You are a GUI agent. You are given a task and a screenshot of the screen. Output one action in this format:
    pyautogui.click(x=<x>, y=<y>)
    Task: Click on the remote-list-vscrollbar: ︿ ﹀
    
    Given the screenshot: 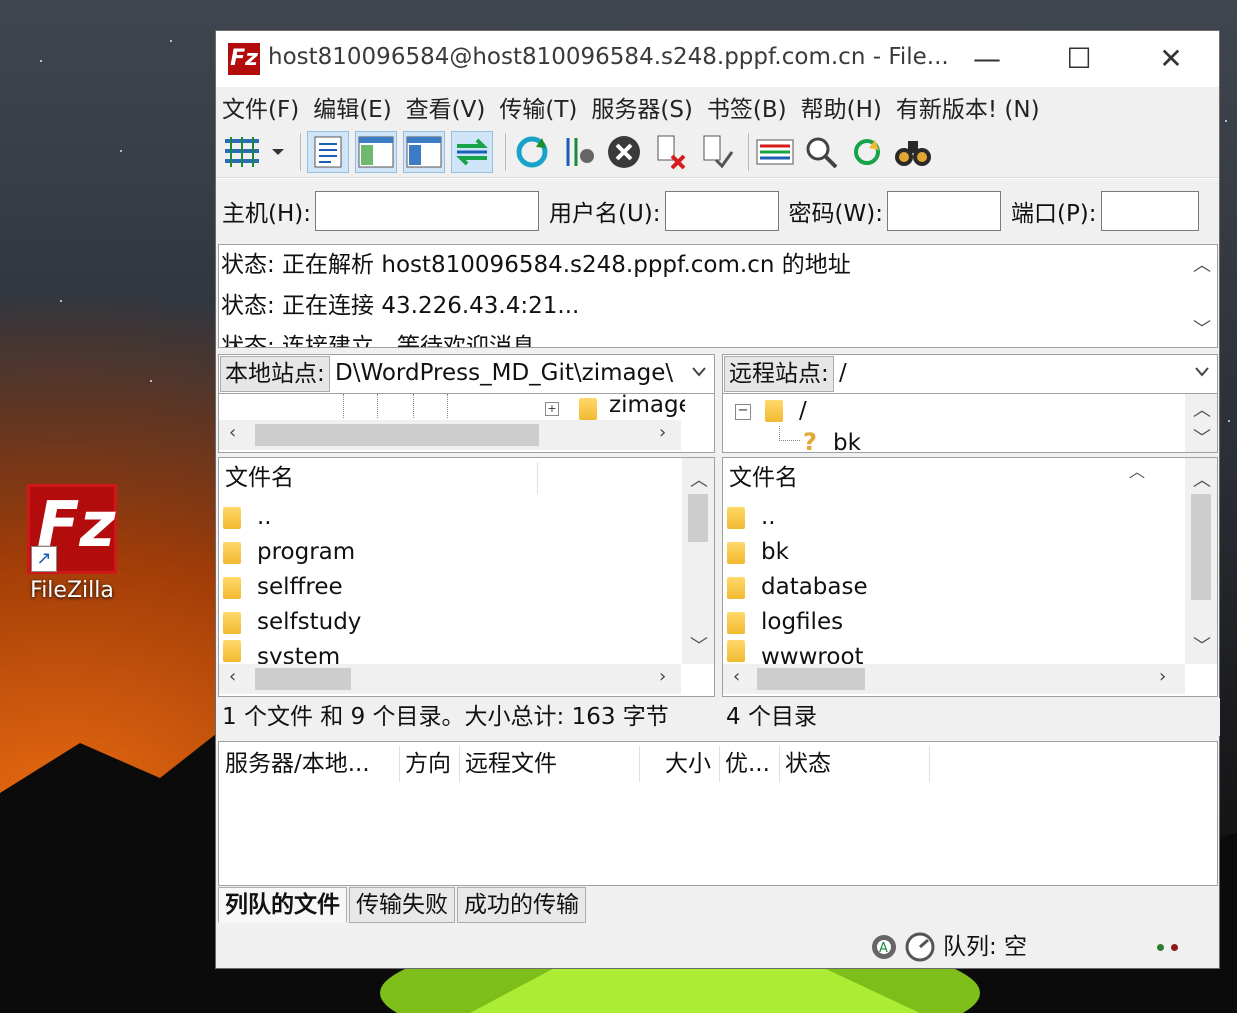 What is the action you would take?
    pyautogui.click(x=1201, y=561)
    